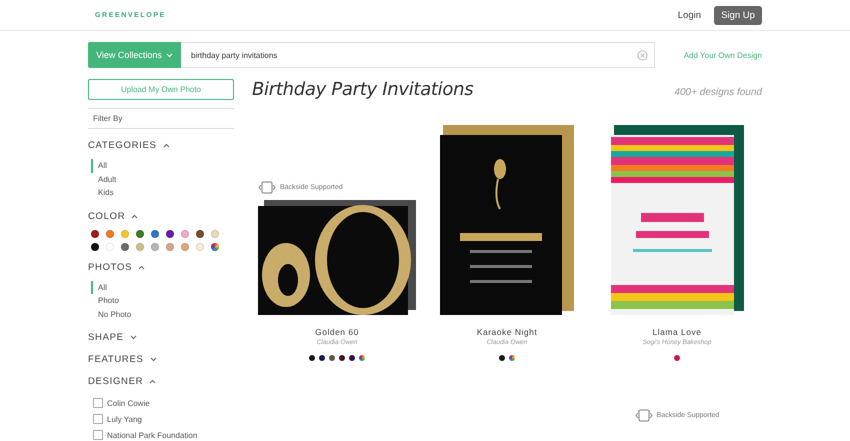 Image resolution: width=850 pixels, height=441 pixels. Describe the element at coordinates (689, 15) in the screenshot. I see `login-link: Login` at that location.